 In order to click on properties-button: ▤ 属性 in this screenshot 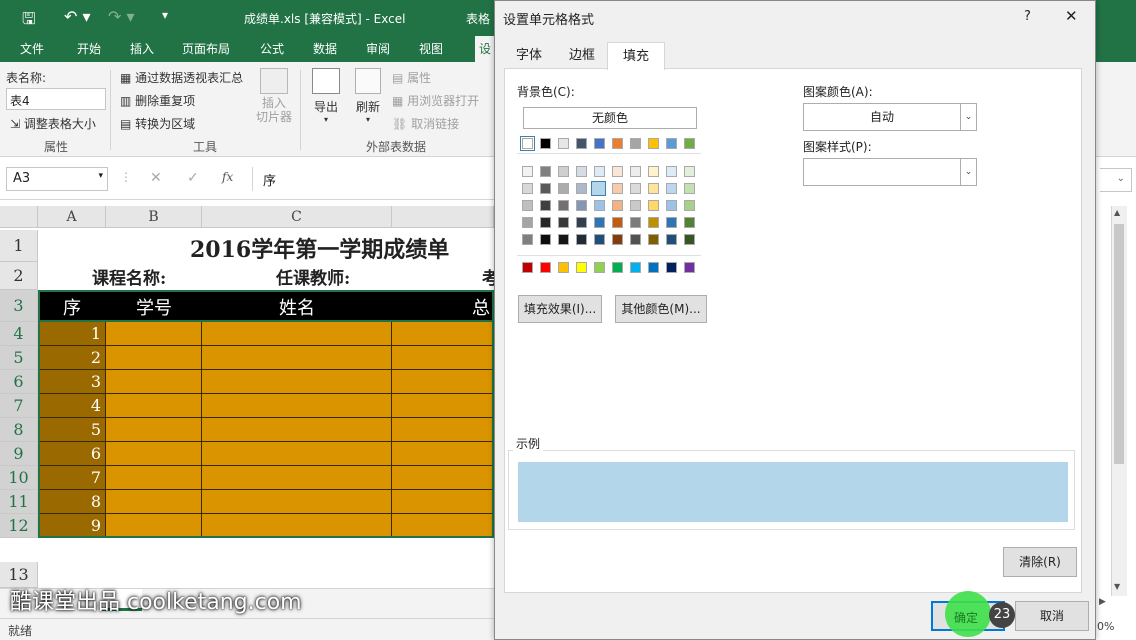, I will do `click(411, 77)`.